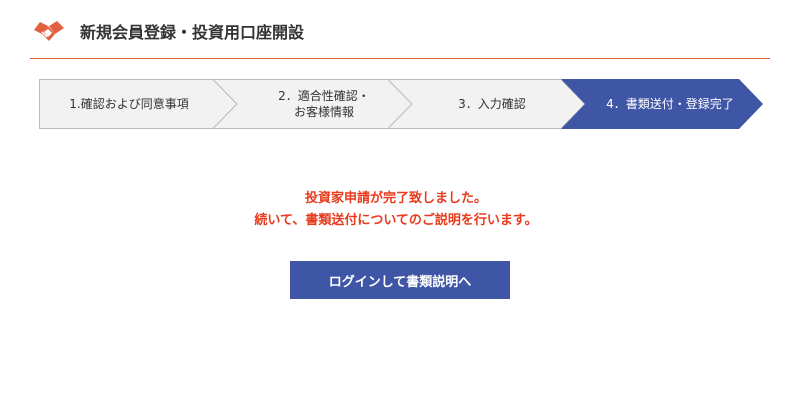 This screenshot has width=792, height=398. What do you see at coordinates (400, 34) in the screenshot?
I see `page-header: 新規会員登録・投資用口座開設` at bounding box center [400, 34].